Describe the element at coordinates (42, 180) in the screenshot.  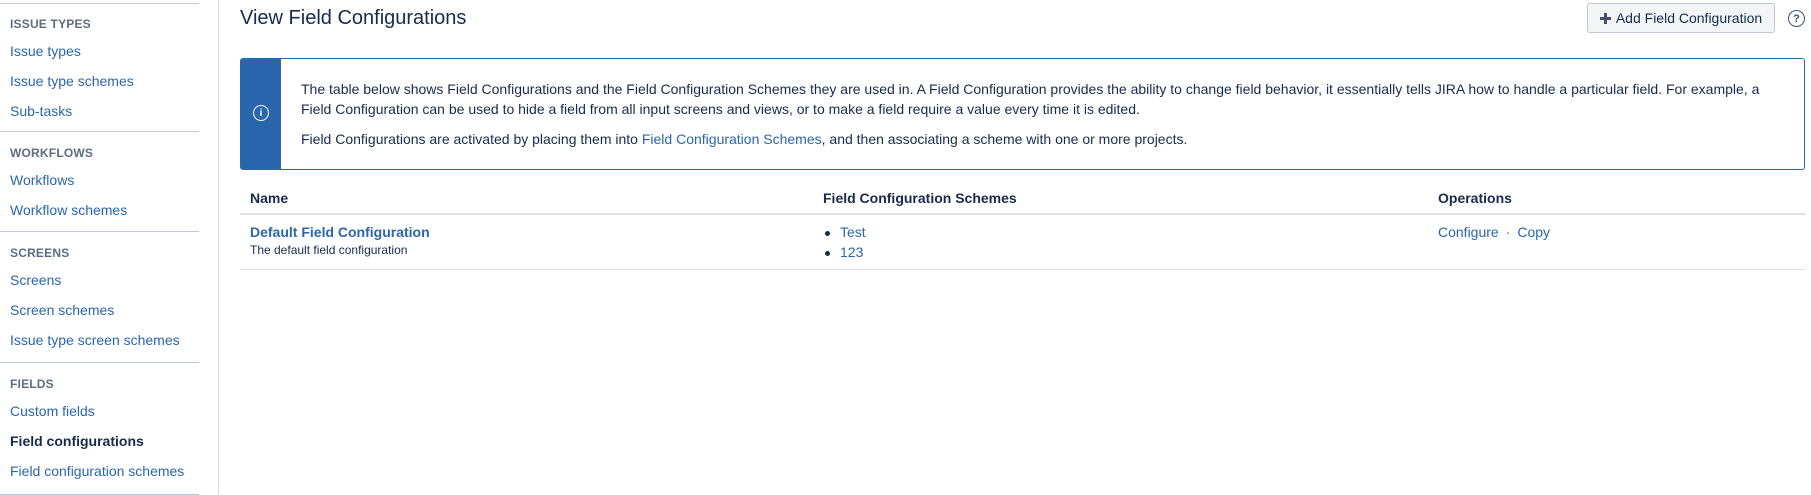
I see `nav-item-workflows: Workflows` at that location.